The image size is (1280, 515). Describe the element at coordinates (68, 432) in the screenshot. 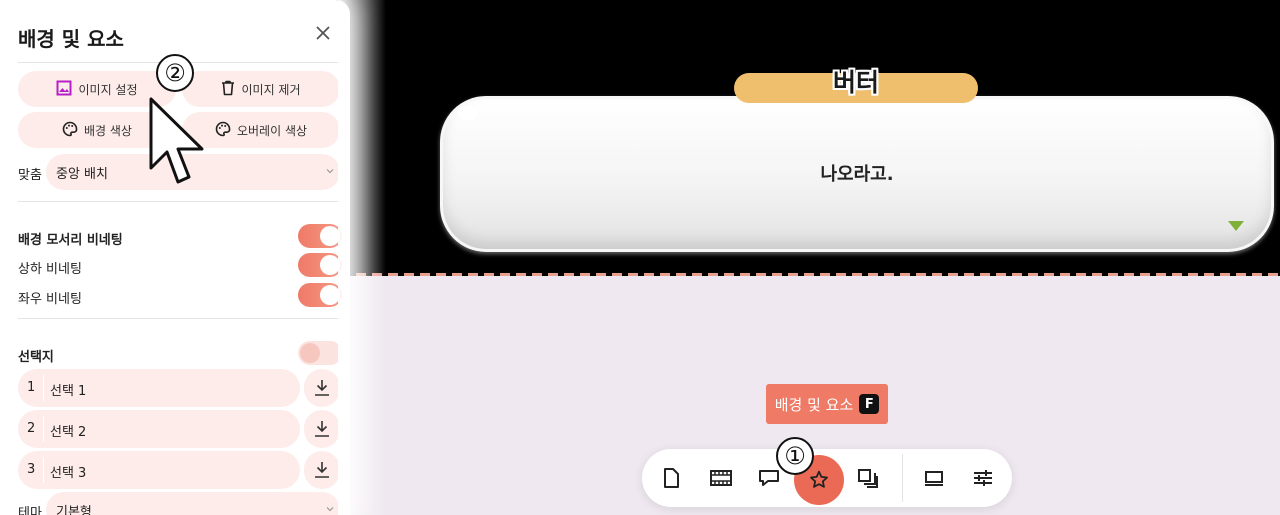

I see `choice-text: 선택 2` at that location.